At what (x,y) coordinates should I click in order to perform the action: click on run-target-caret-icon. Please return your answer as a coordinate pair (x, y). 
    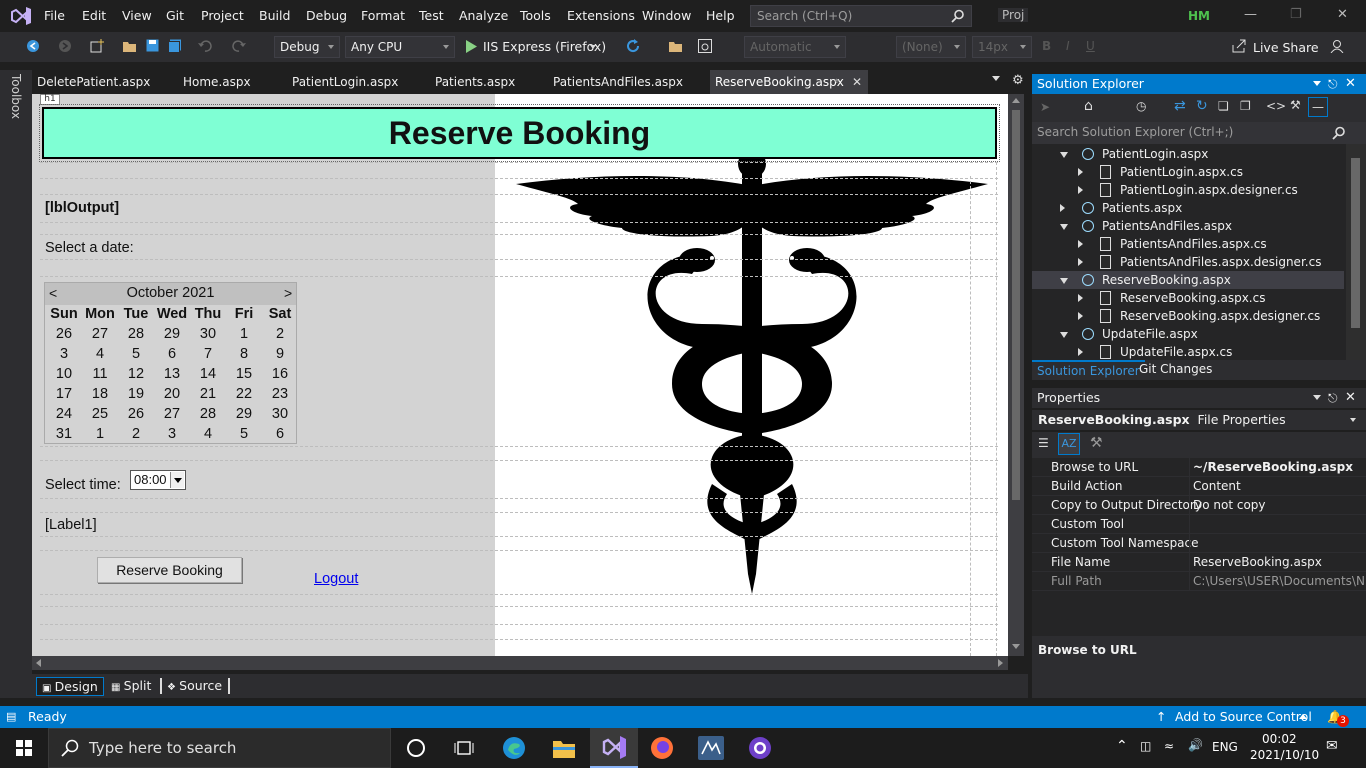
    Looking at the image, I should click on (593, 47).